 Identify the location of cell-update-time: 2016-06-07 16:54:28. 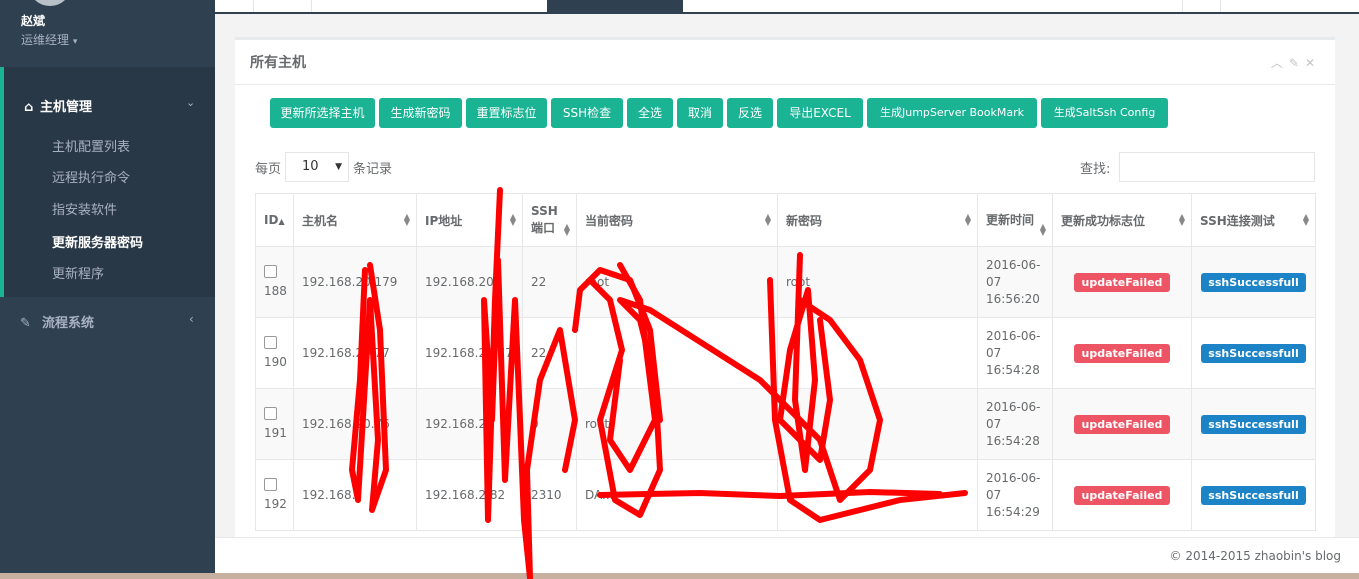
(1015, 424).